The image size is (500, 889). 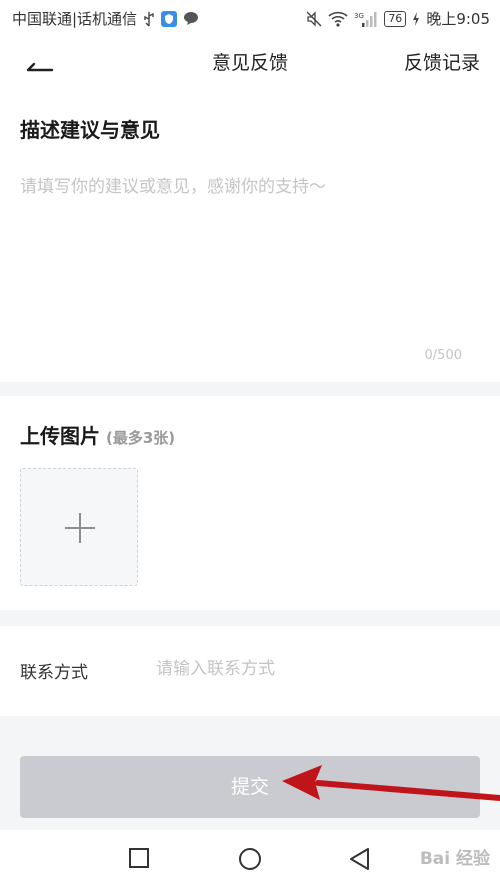 What do you see at coordinates (395, 18) in the screenshot?
I see `battery-indicator: 76` at bounding box center [395, 18].